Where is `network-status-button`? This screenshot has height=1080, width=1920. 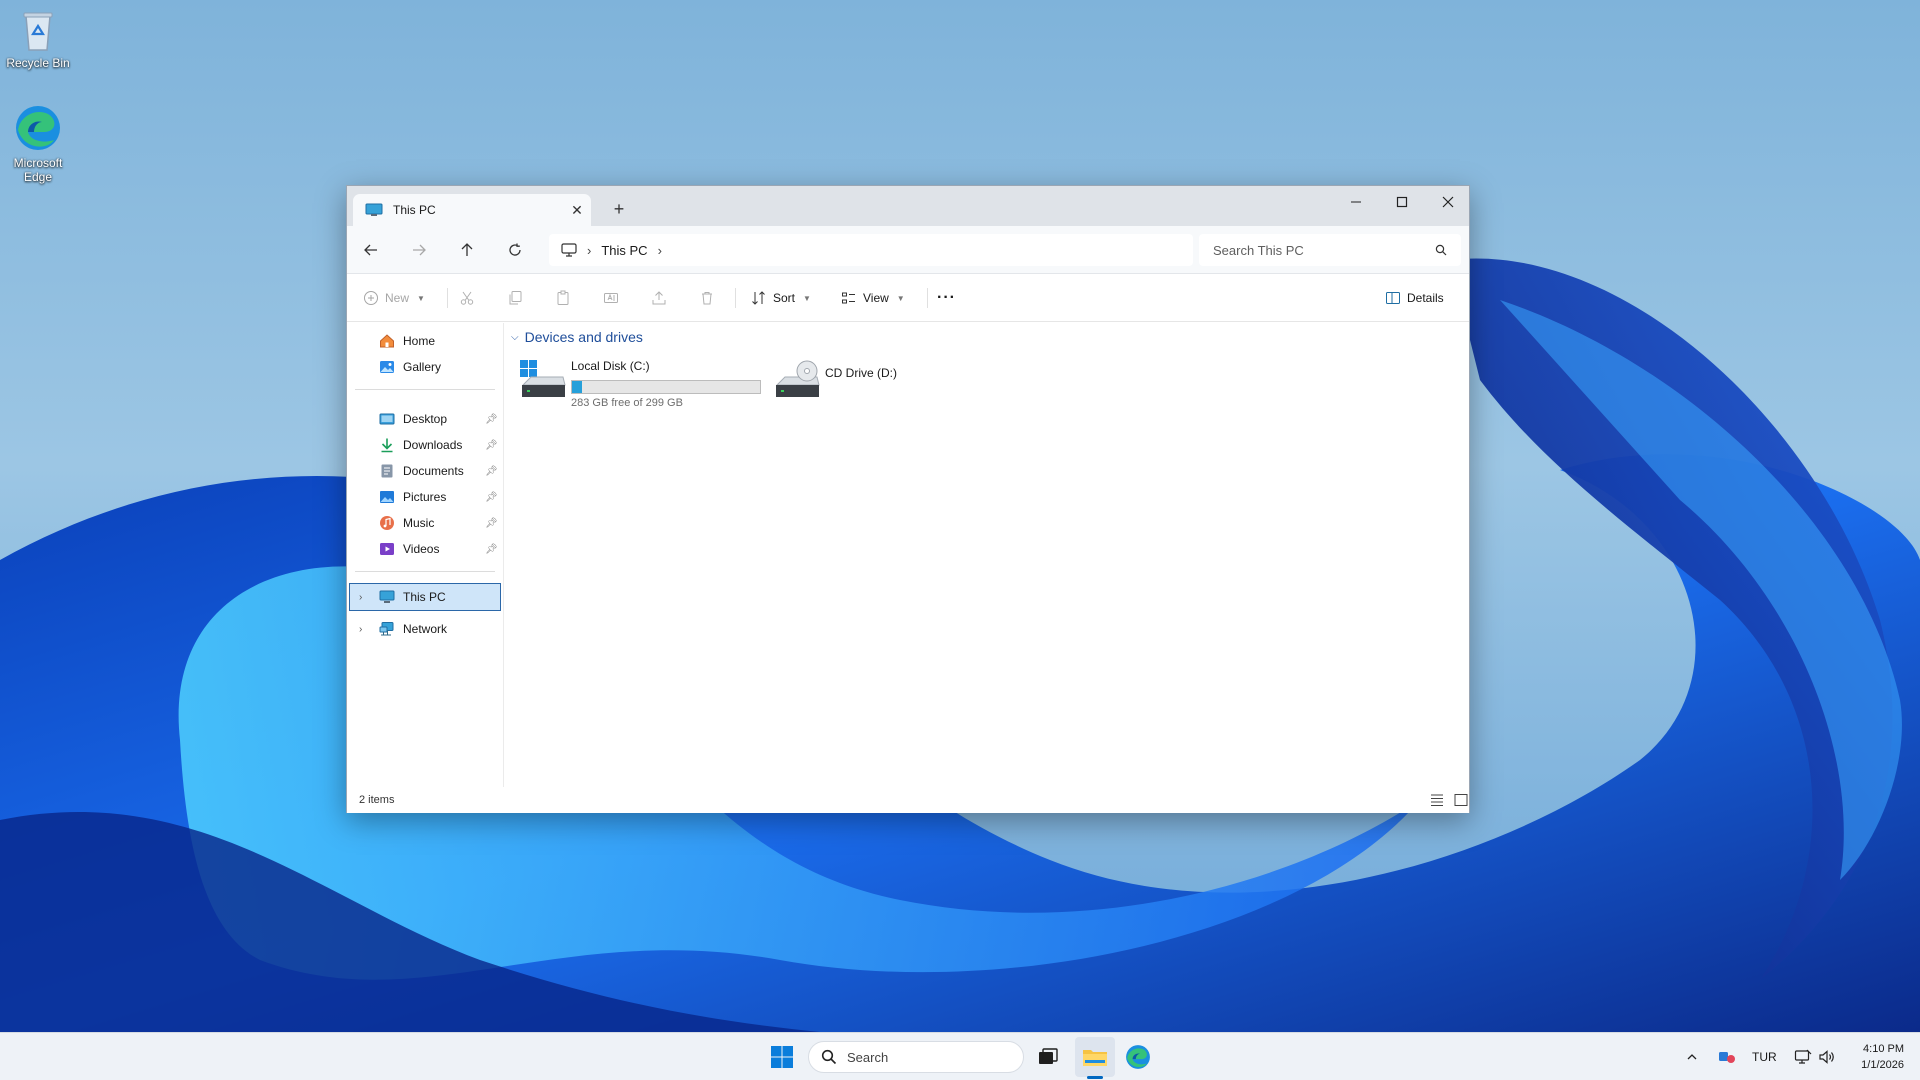 network-status-button is located at coordinates (1803, 1056).